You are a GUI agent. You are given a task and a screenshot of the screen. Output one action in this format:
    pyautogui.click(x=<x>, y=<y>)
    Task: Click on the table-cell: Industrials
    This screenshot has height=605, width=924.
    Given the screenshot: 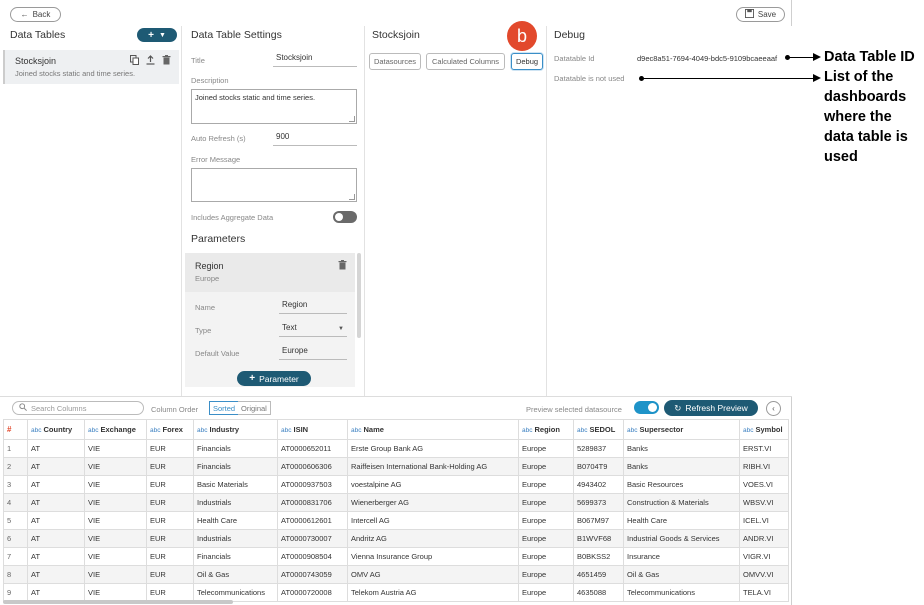 What is the action you would take?
    pyautogui.click(x=235, y=502)
    